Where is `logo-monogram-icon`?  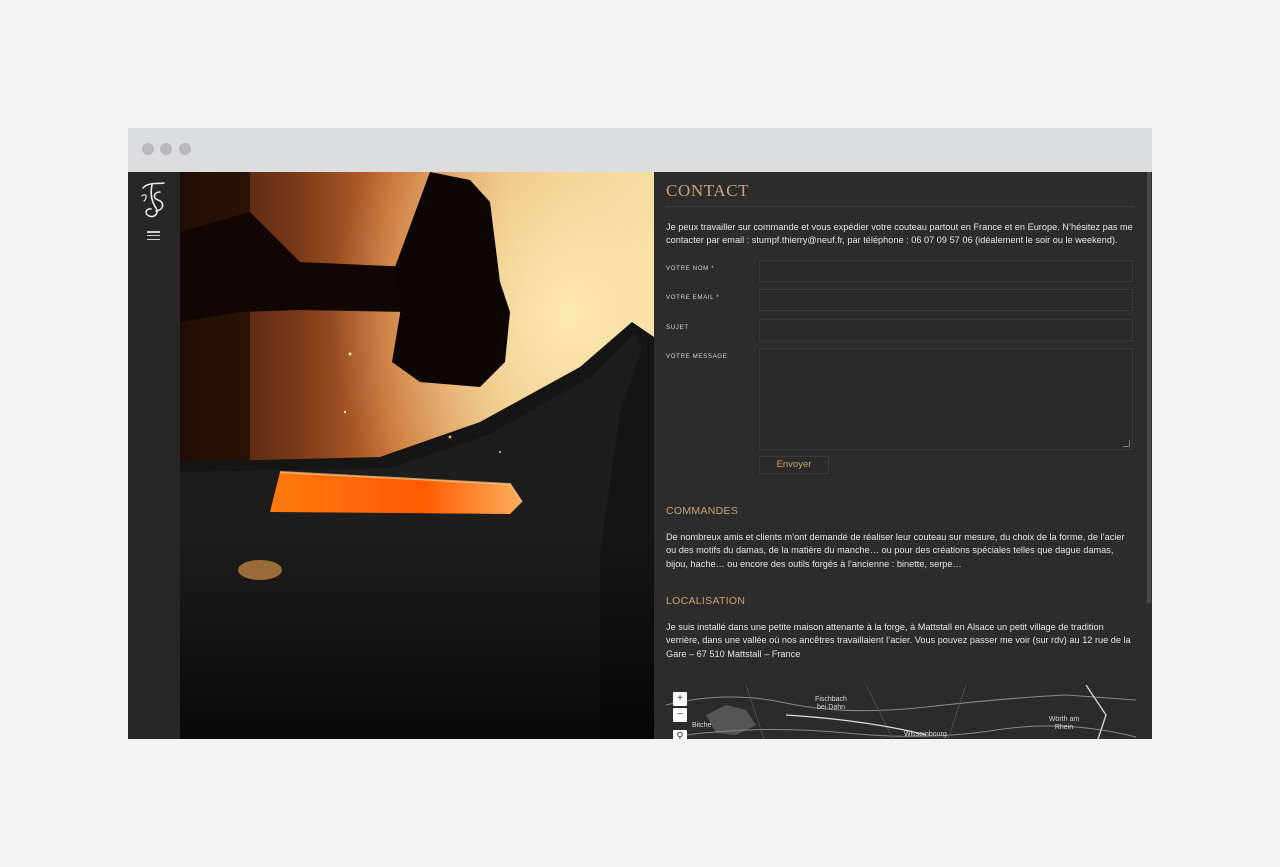
logo-monogram-icon is located at coordinates (154, 200).